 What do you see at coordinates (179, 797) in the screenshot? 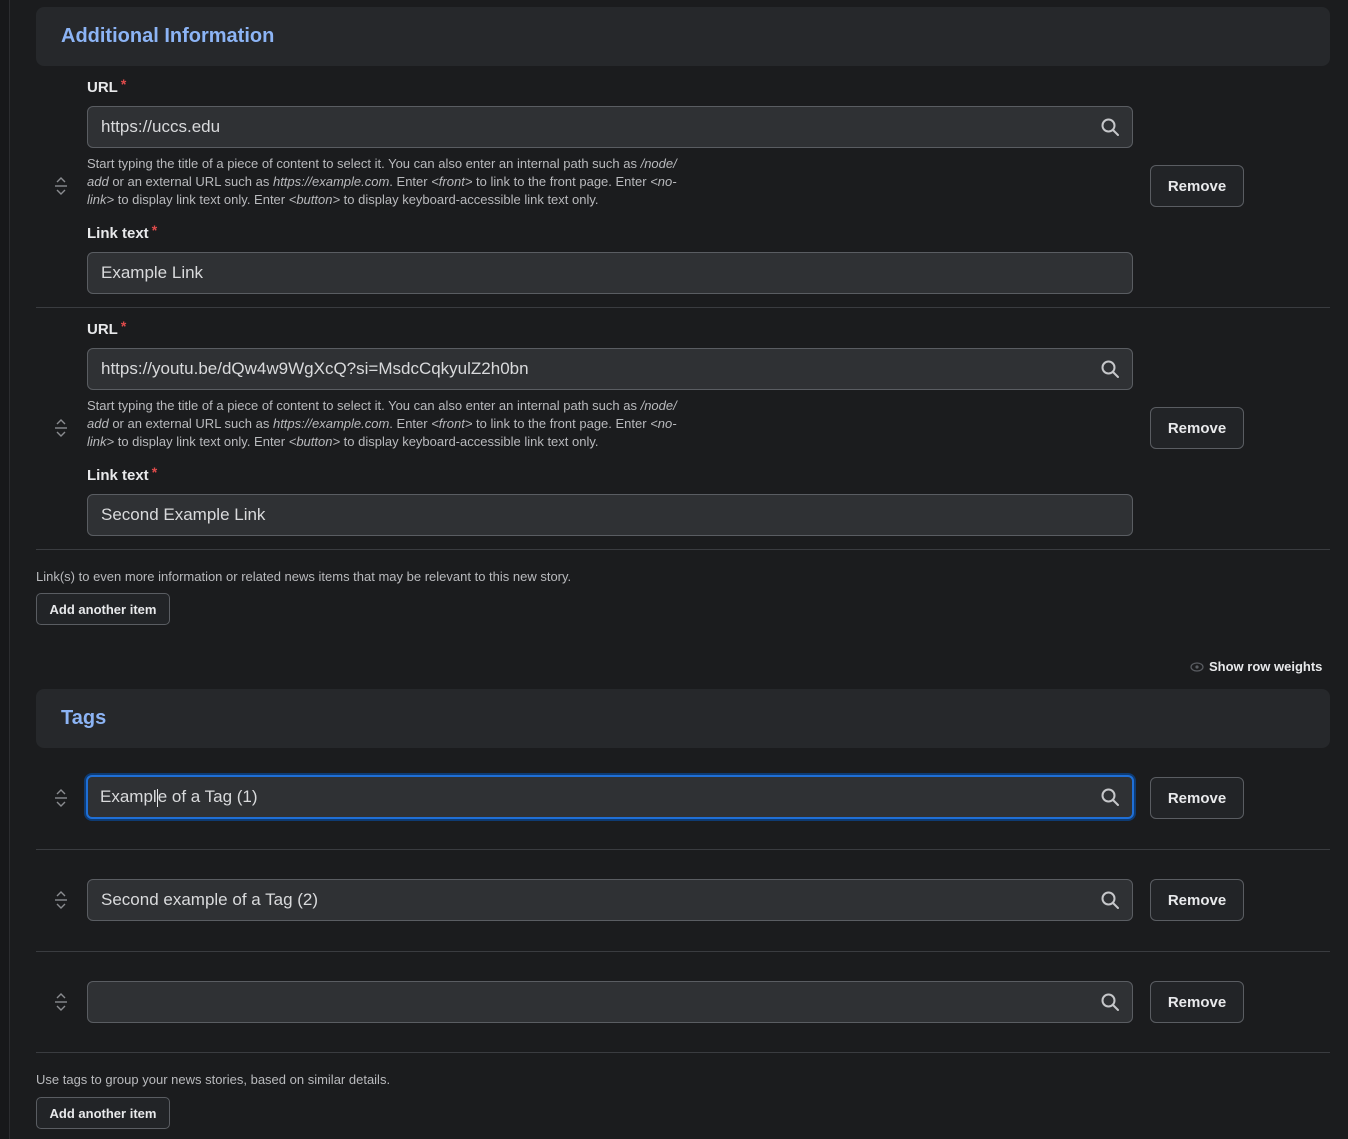
I see `tag-input-value: Example of a Tag (1)` at bounding box center [179, 797].